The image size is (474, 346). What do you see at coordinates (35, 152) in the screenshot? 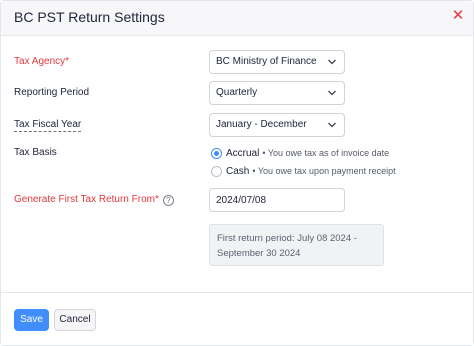
I see `tax-basis-label: Tax Basis` at bounding box center [35, 152].